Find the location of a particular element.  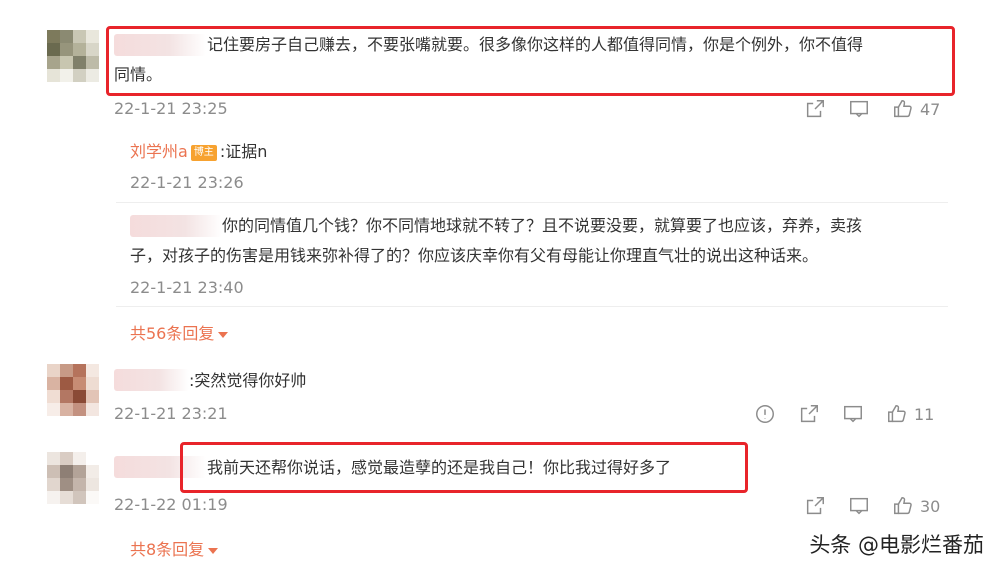

reply-time: 22-1-21 23:26 is located at coordinates (187, 182).